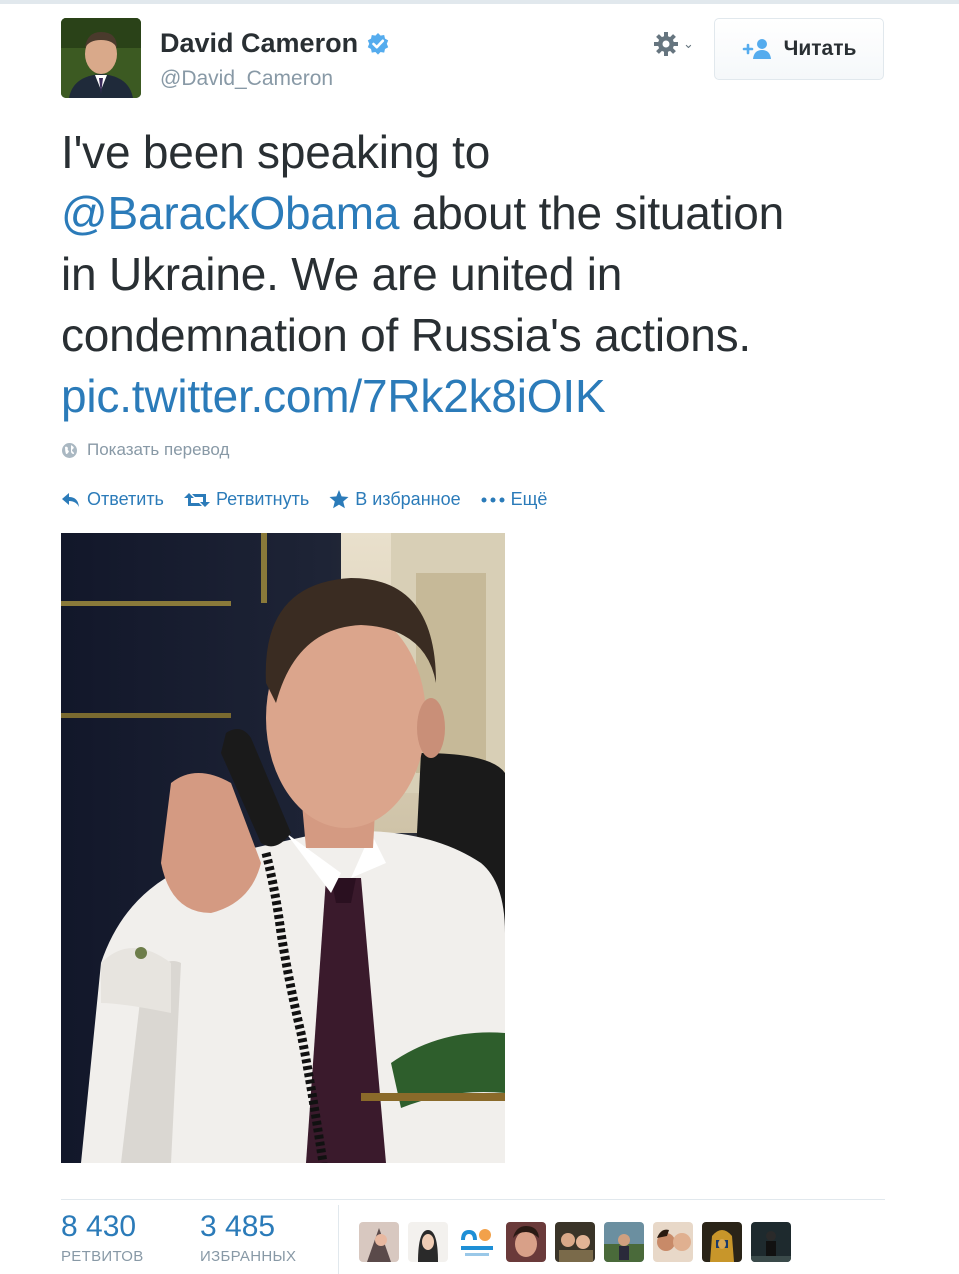  Describe the element at coordinates (666, 44) in the screenshot. I see `gear-icon` at that location.